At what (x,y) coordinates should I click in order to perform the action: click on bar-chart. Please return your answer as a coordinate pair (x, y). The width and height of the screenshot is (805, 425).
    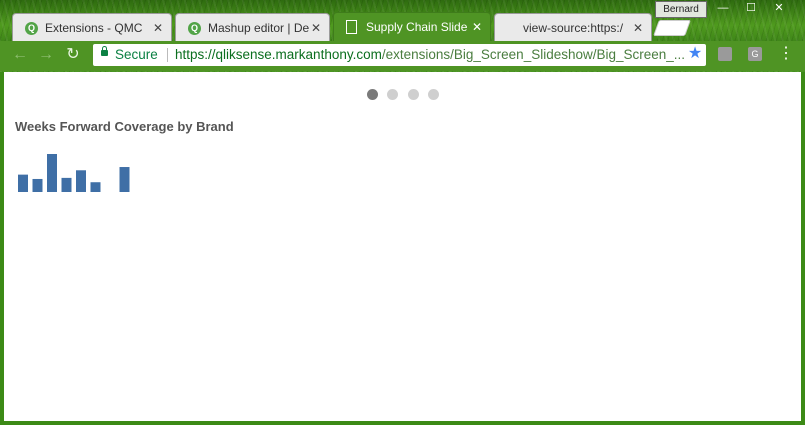
    Looking at the image, I should click on (74, 173).